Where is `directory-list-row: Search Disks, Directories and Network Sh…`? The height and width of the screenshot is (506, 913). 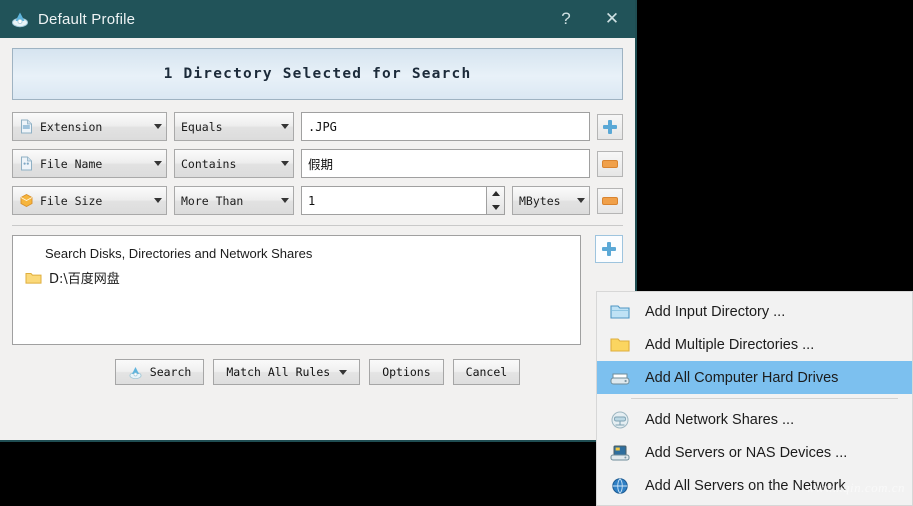
directory-list-row: Search Disks, Directories and Network Sh… is located at coordinates (317, 290).